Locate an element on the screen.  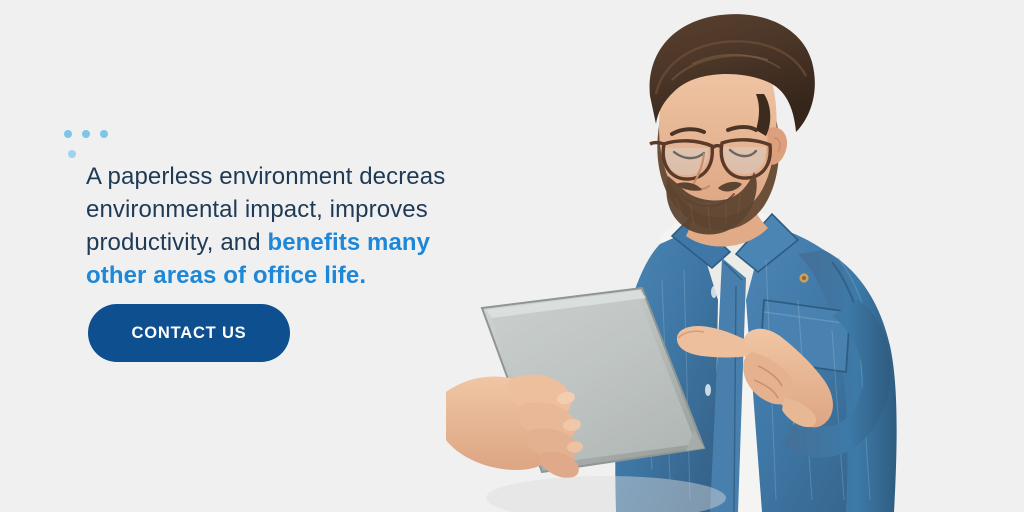
headline-line-4-highlight: other areas of office life. is located at coordinates (226, 275).